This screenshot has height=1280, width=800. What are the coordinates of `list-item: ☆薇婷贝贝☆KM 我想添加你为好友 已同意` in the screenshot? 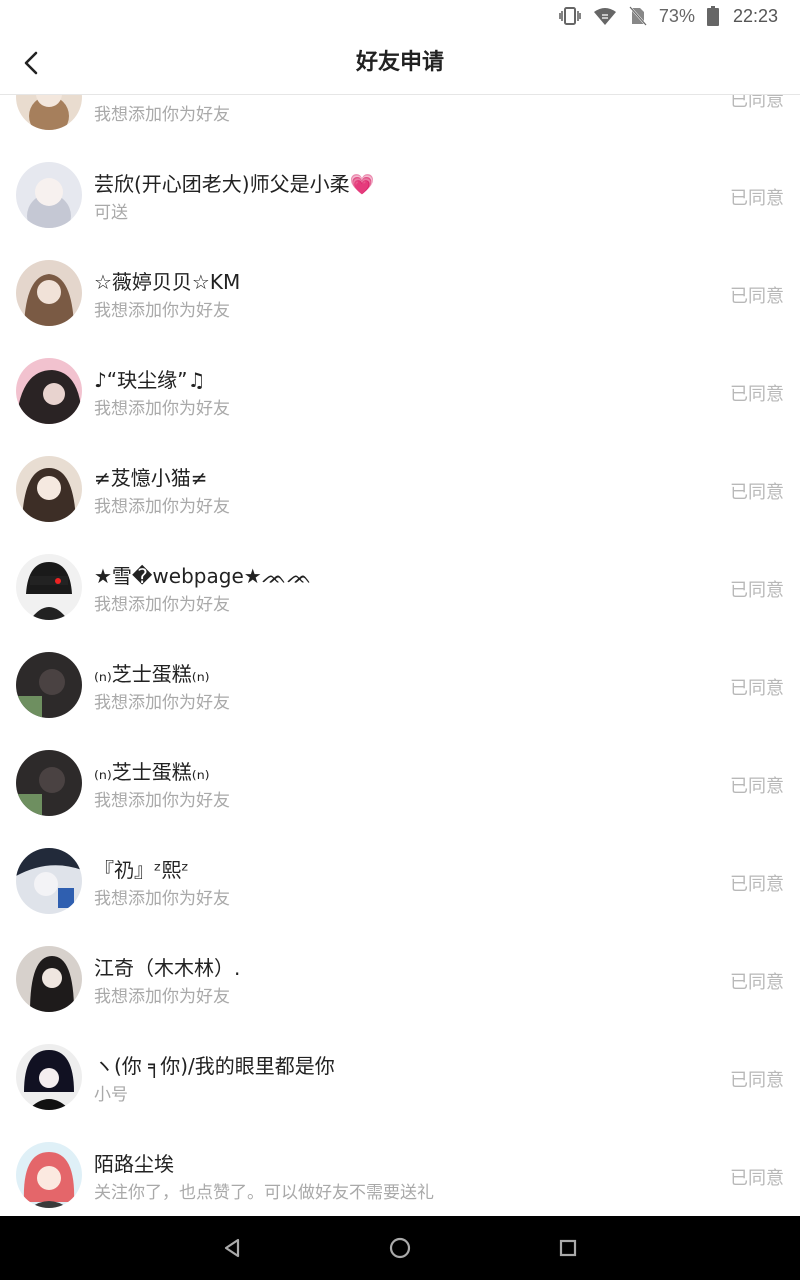 It's located at (400, 293).